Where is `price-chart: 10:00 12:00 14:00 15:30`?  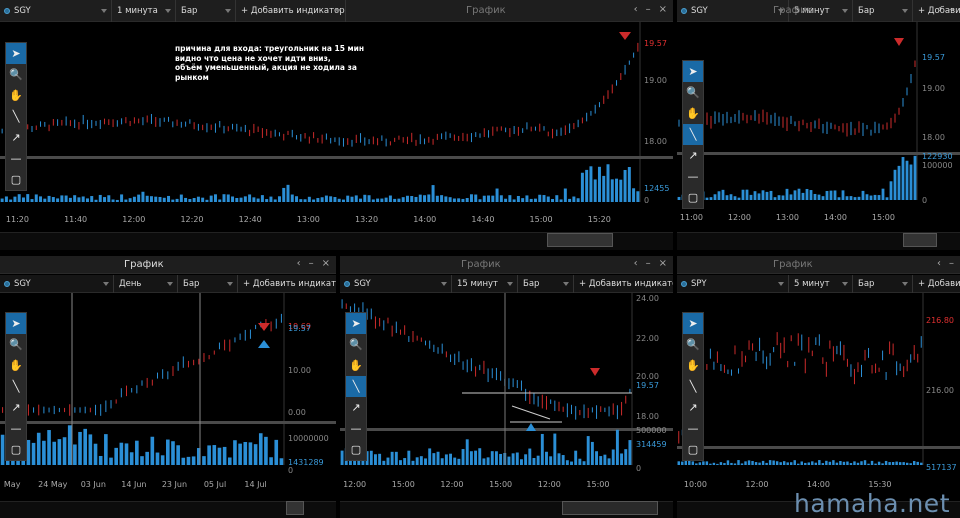
price-chart: 10:00 12:00 14:00 15:30 is located at coordinates (818, 405).